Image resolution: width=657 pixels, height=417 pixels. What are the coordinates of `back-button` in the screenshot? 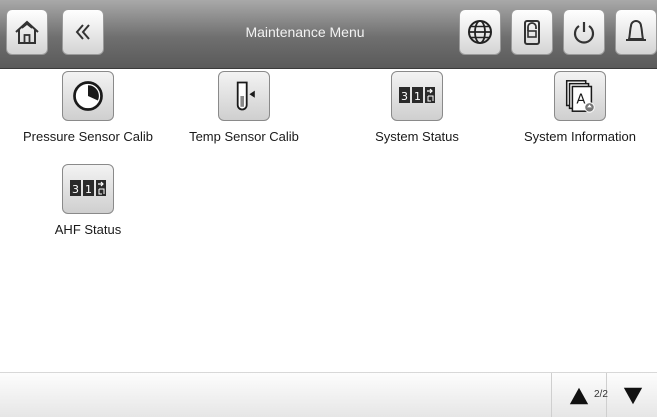 It's located at (83, 32).